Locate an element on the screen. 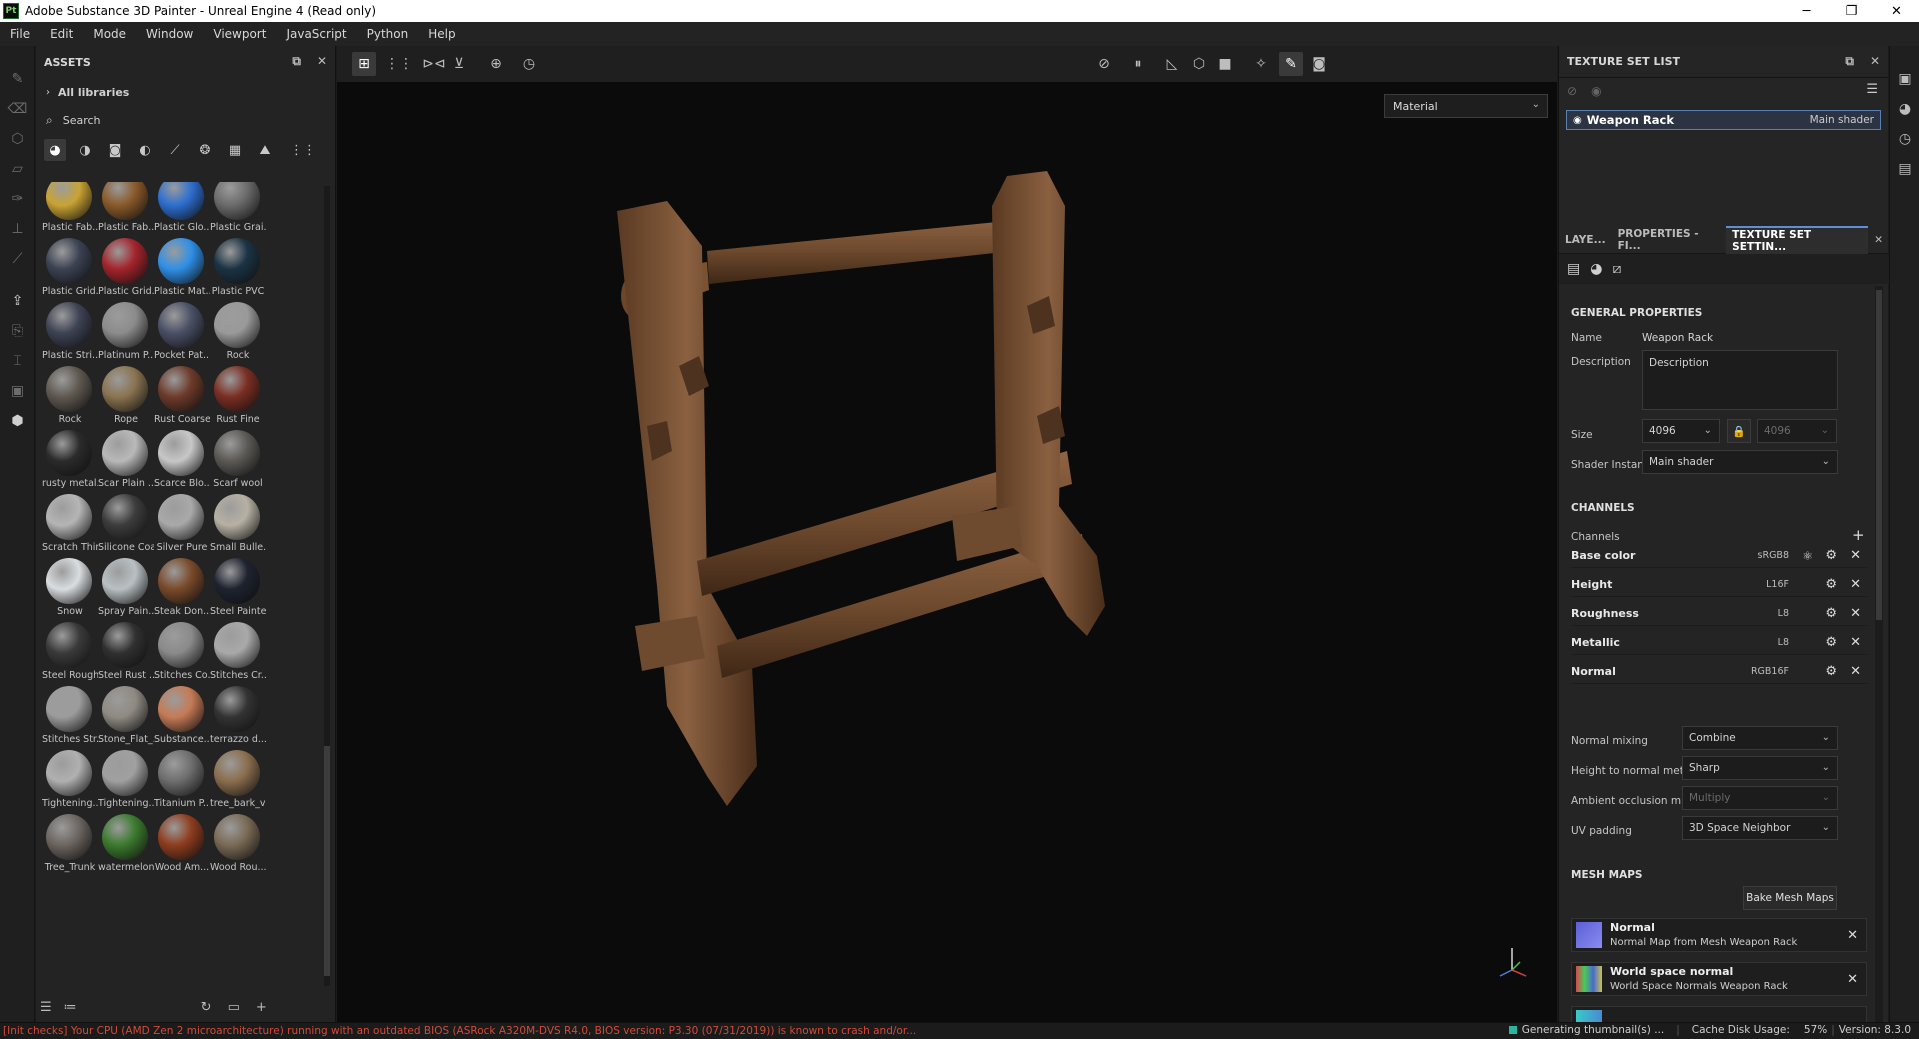  clone-stamp-icon: ⊥ is located at coordinates (17, 229).